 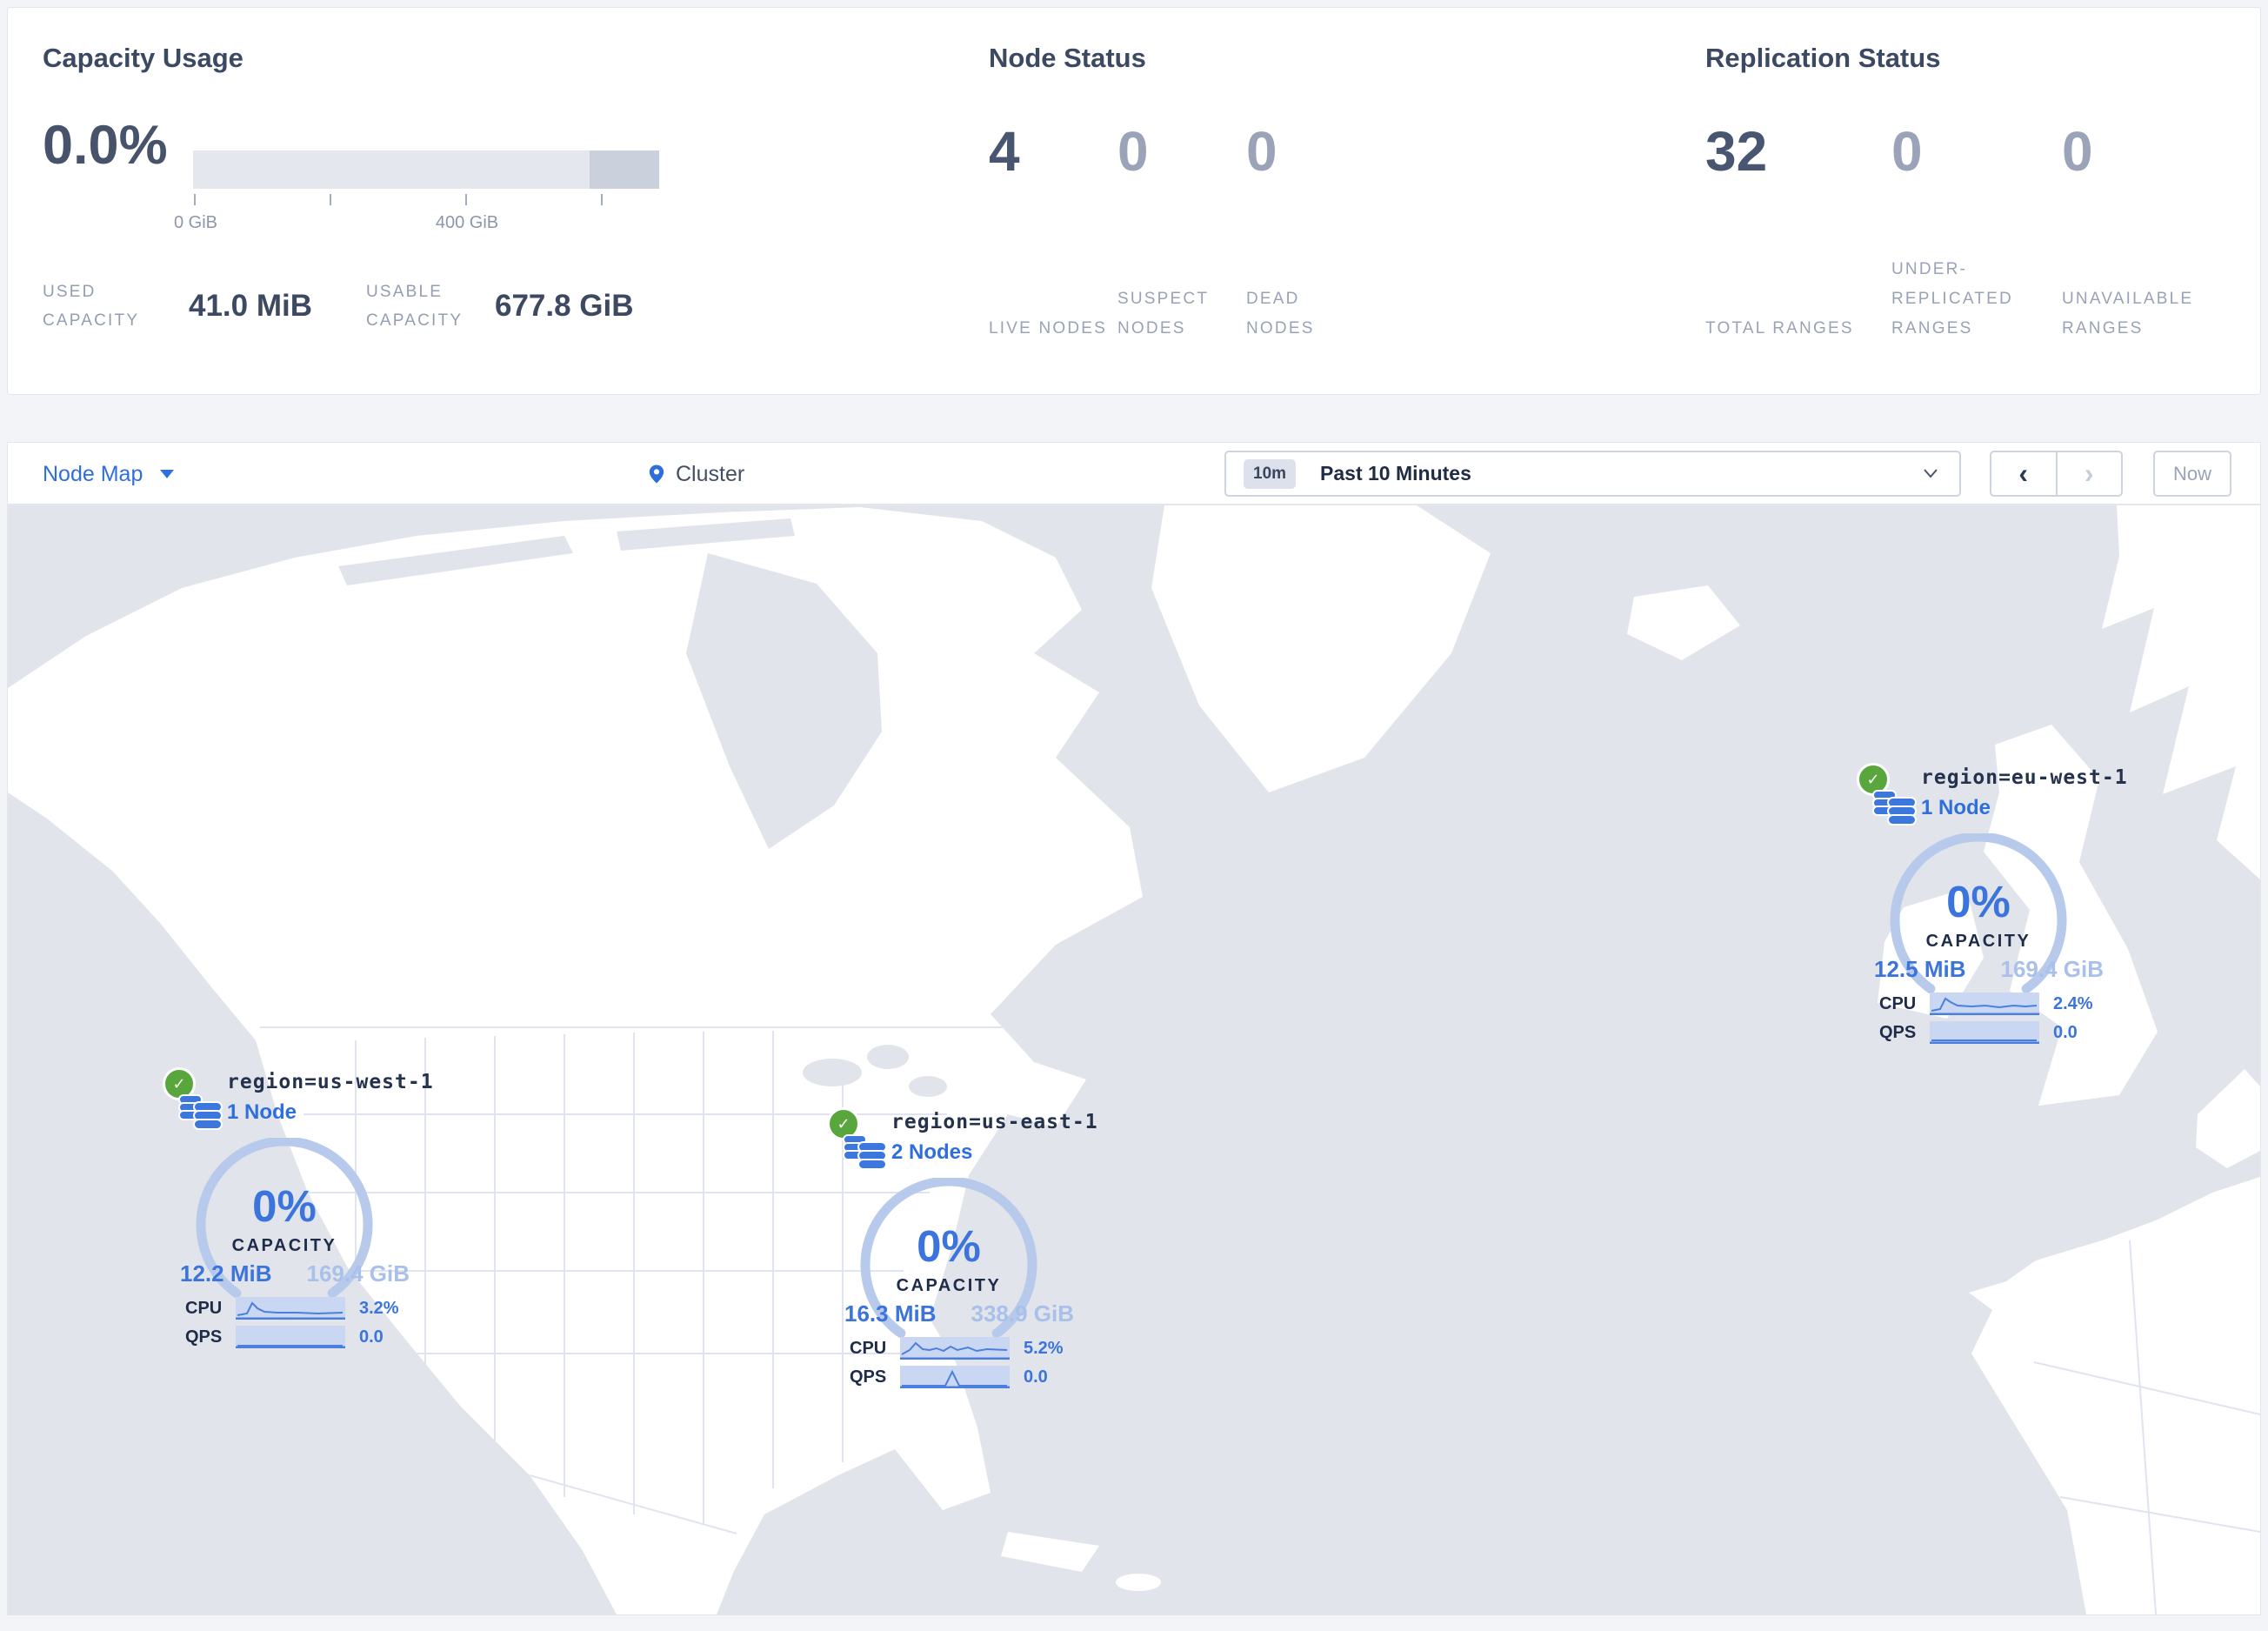 What do you see at coordinates (1048, 328) in the screenshot?
I see `live-nodes-label: LIVE NODES` at bounding box center [1048, 328].